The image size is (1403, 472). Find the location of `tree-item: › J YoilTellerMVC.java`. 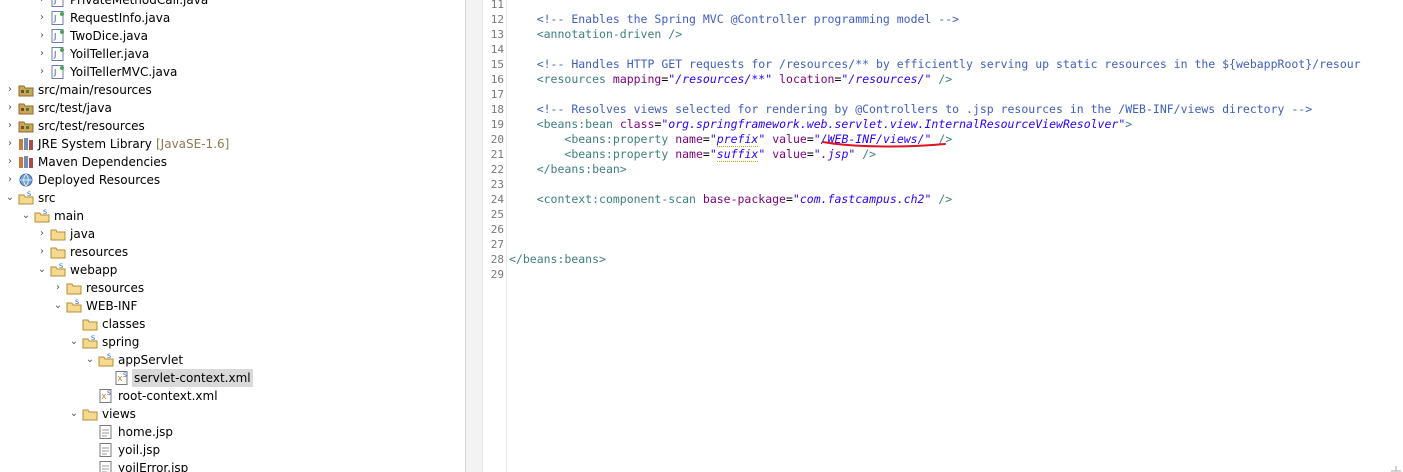

tree-item: › J YoilTellerMVC.java is located at coordinates (232, 72).